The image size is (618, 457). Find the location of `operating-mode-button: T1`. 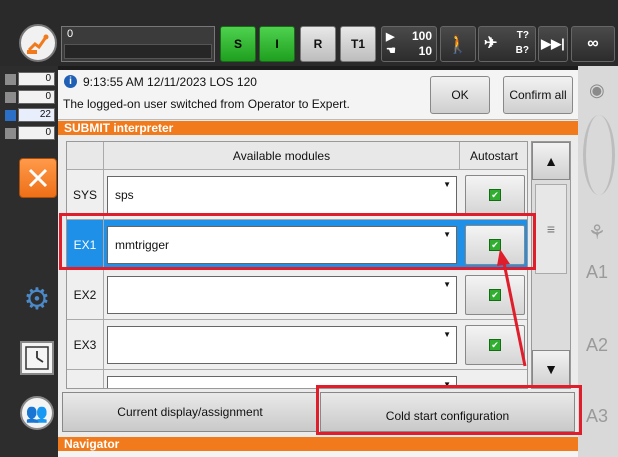

operating-mode-button: T1 is located at coordinates (358, 44).